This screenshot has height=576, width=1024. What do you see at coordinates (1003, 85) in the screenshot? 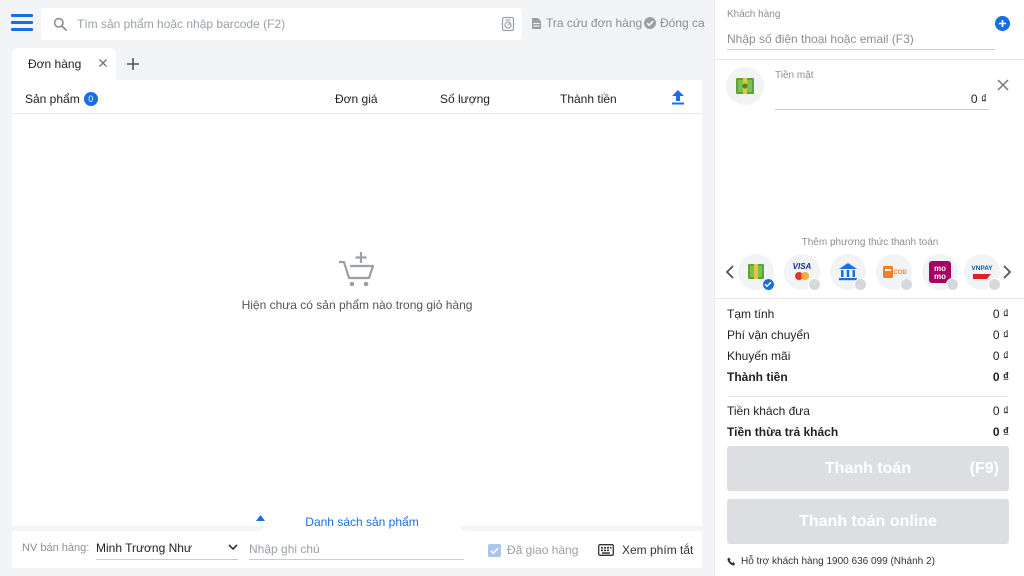
I see `remove-payment-icon` at bounding box center [1003, 85].